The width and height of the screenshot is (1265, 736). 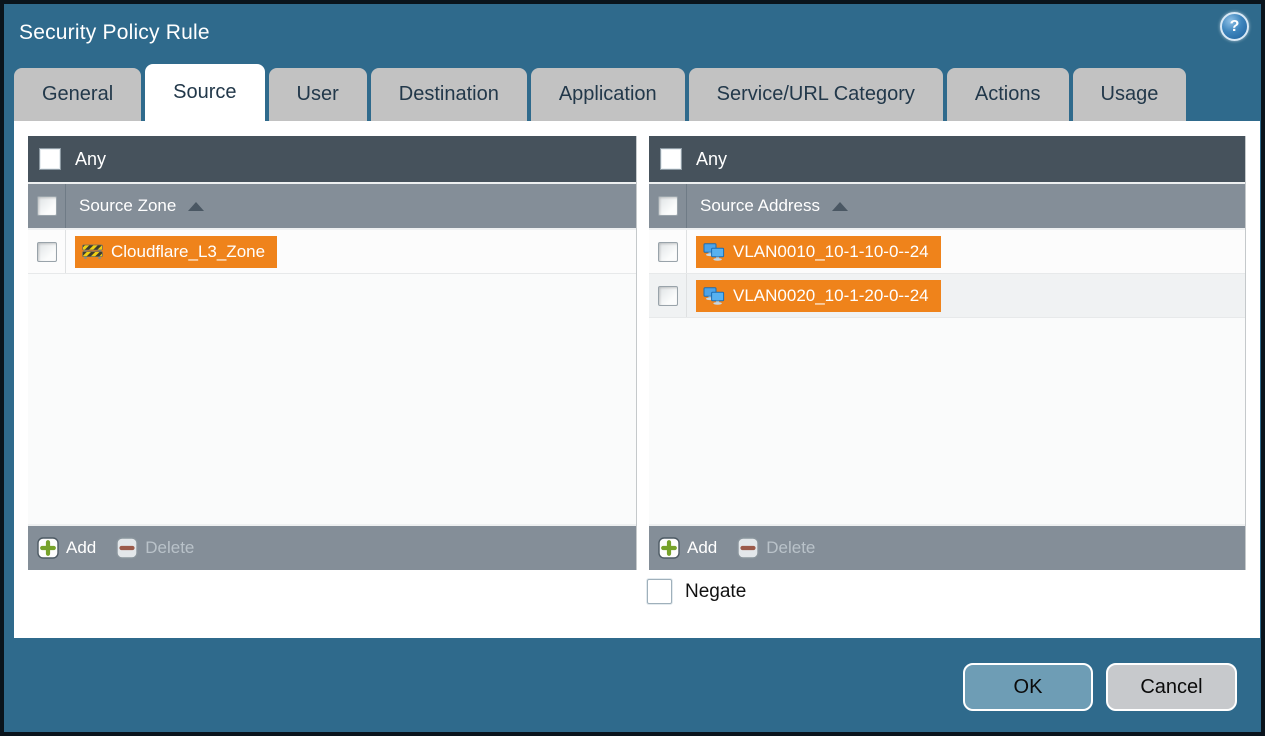 I want to click on tab-service-url-category: Service/URL Category, so click(x=815, y=94).